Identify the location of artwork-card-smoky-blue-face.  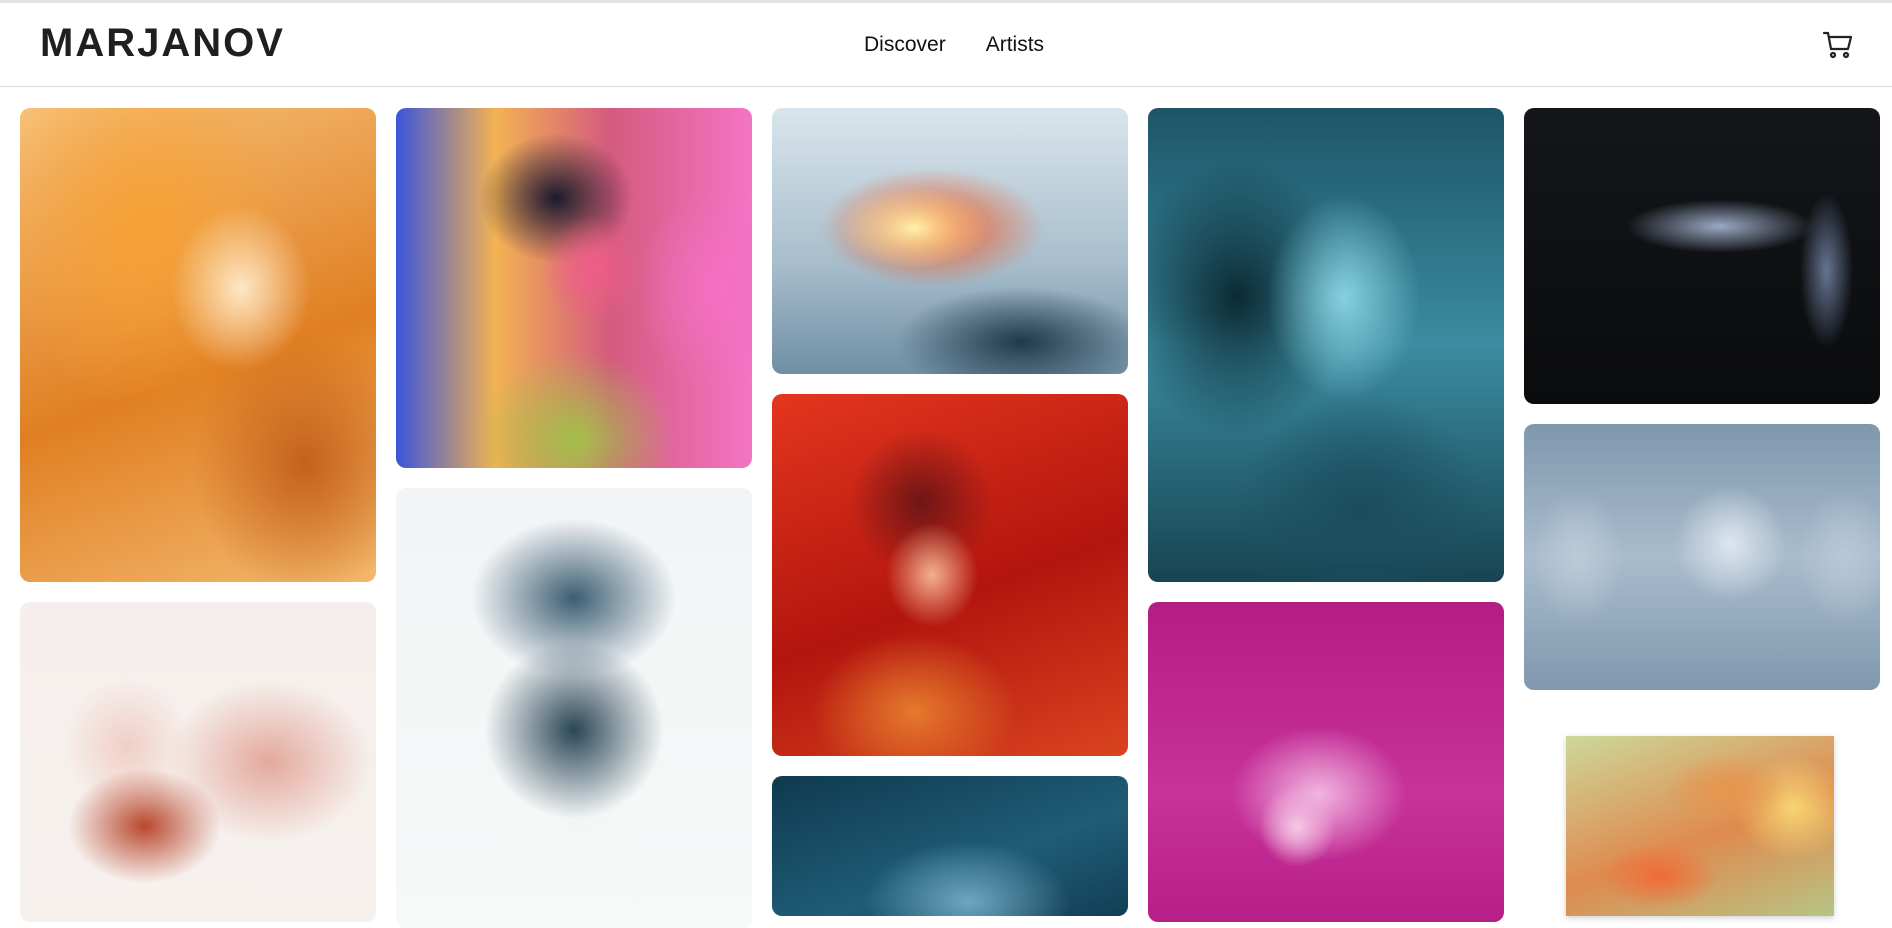
(574, 708).